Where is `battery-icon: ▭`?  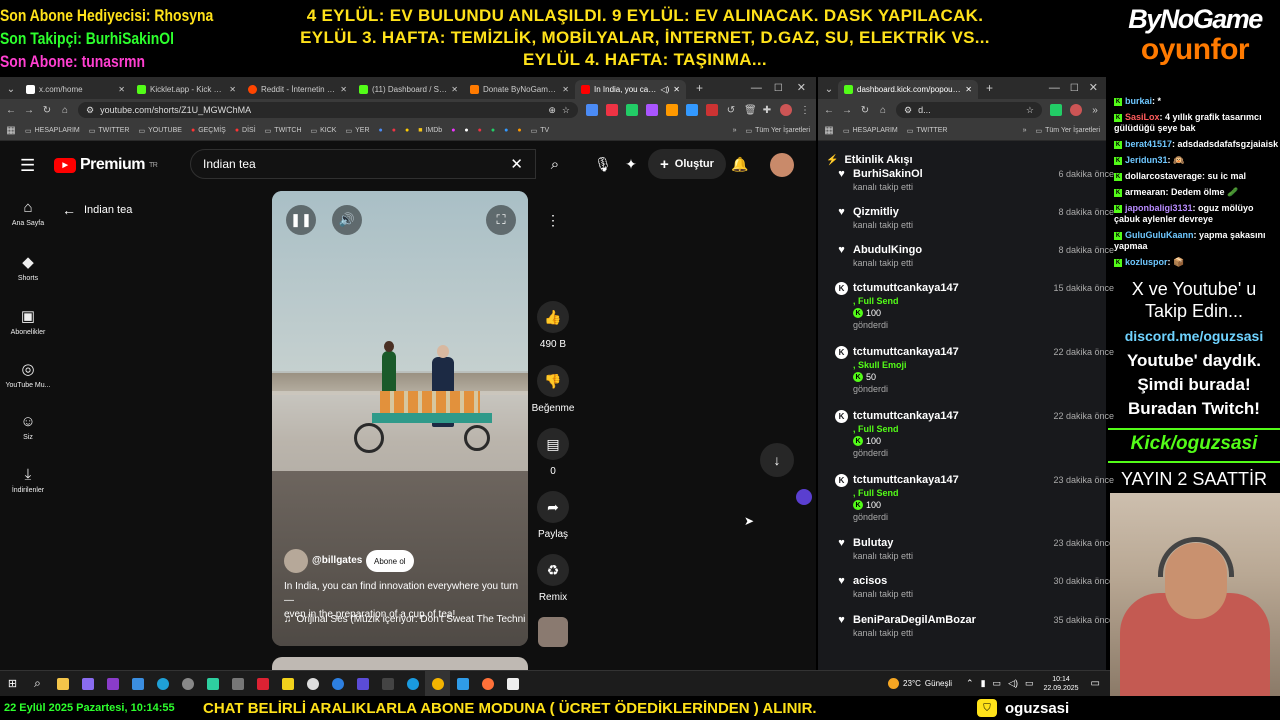 battery-icon: ▭ is located at coordinates (1029, 683).